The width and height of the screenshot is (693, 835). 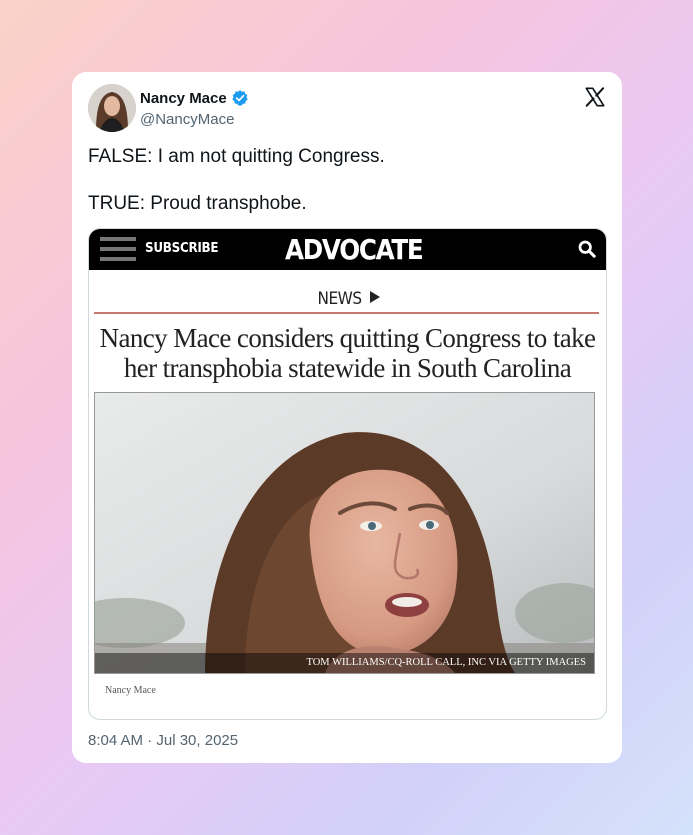 I want to click on play-arrow-icon, so click(x=375, y=297).